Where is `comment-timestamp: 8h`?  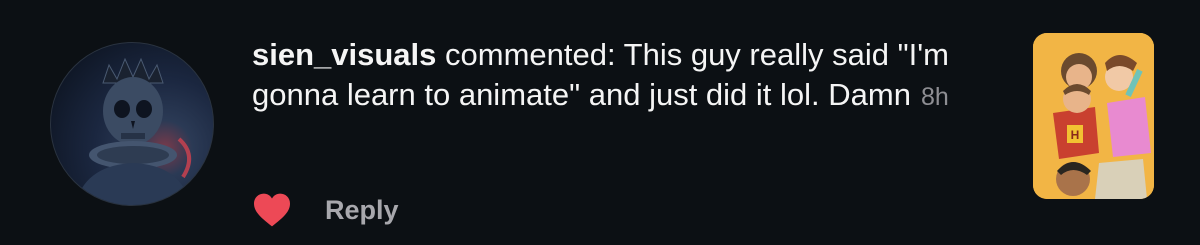 comment-timestamp: 8h is located at coordinates (934, 97).